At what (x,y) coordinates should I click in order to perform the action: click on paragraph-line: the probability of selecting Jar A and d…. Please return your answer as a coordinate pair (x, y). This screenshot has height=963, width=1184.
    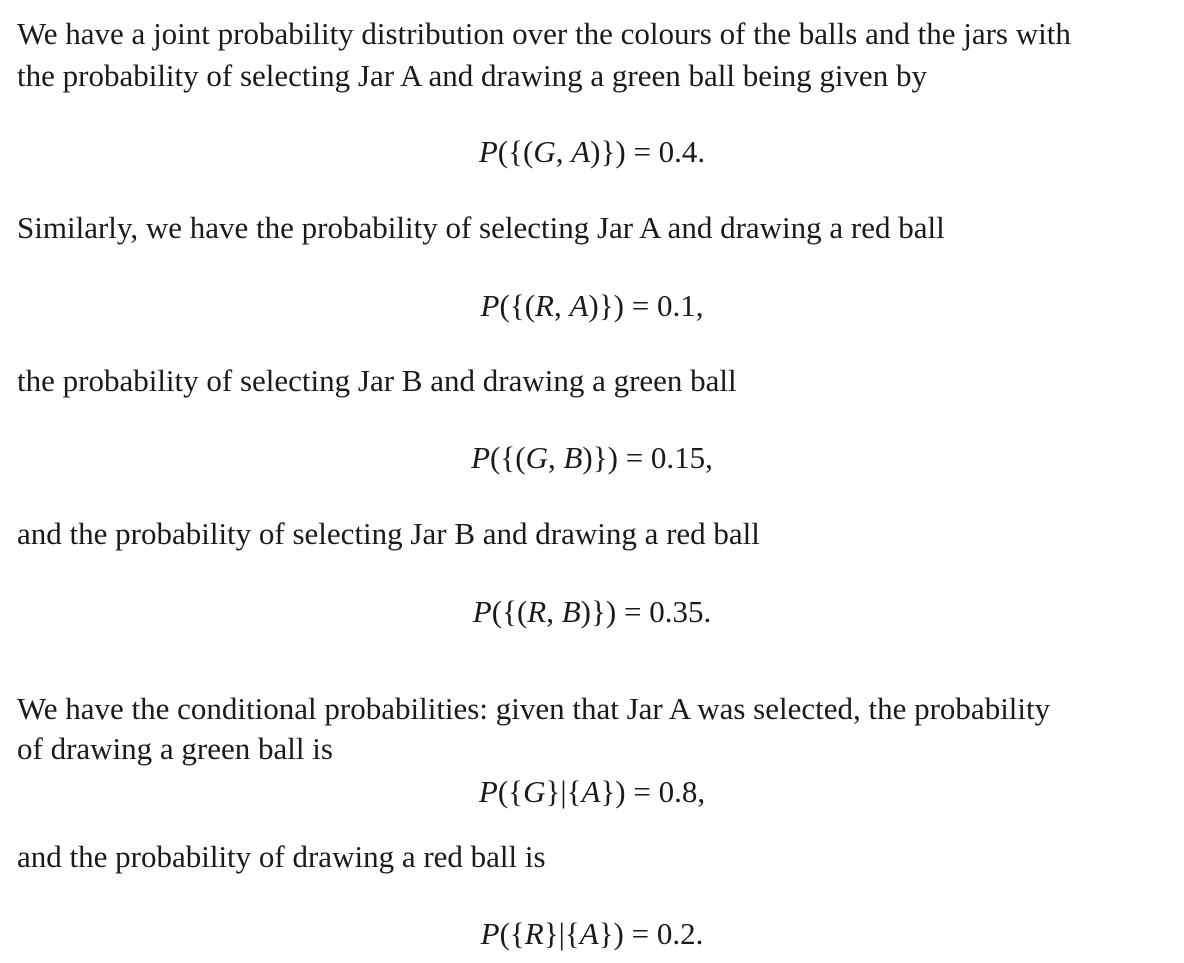
    Looking at the image, I should click on (472, 75).